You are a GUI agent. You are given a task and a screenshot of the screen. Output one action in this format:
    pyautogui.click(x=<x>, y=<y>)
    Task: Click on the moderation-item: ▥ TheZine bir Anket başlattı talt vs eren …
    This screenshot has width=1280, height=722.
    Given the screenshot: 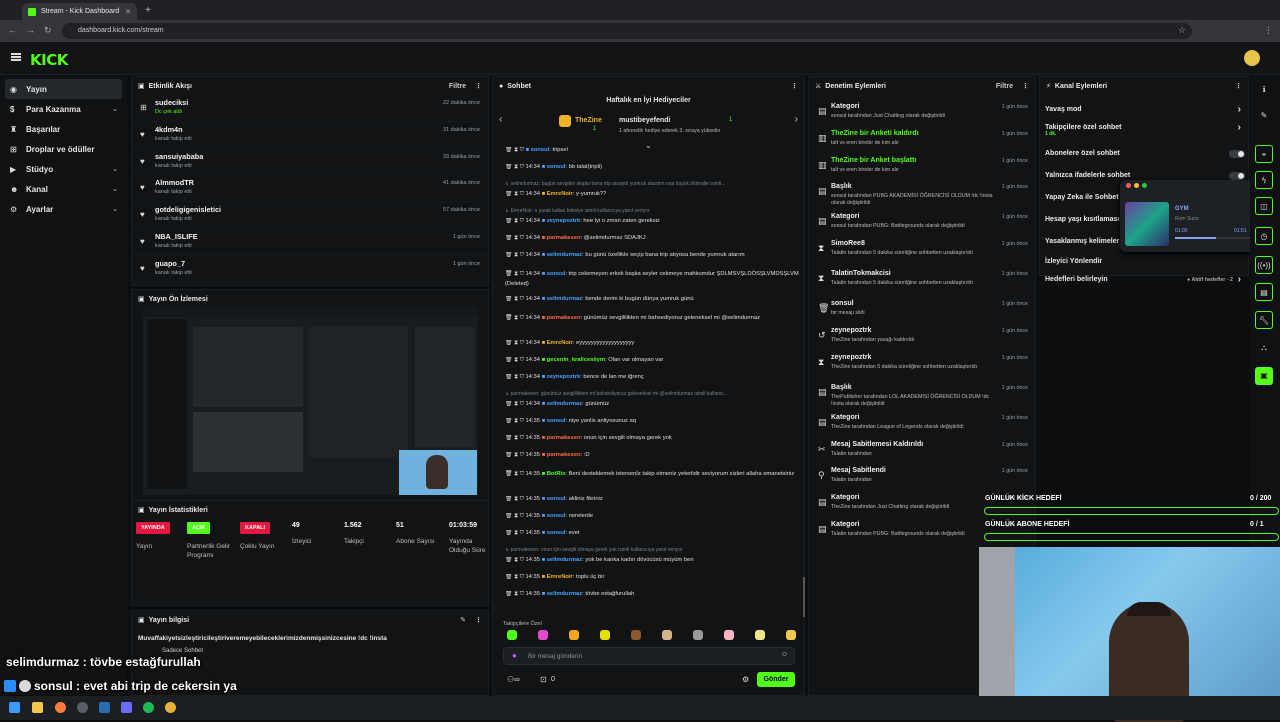 What is the action you would take?
    pyautogui.click(x=925, y=170)
    